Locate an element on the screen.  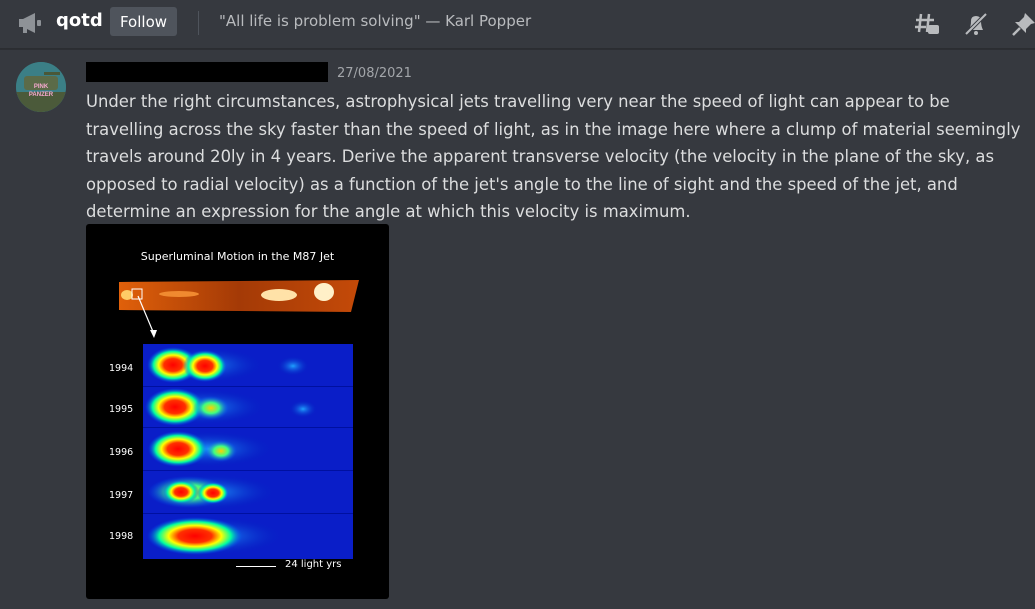
year-label: 1995 is located at coordinates (121, 409).